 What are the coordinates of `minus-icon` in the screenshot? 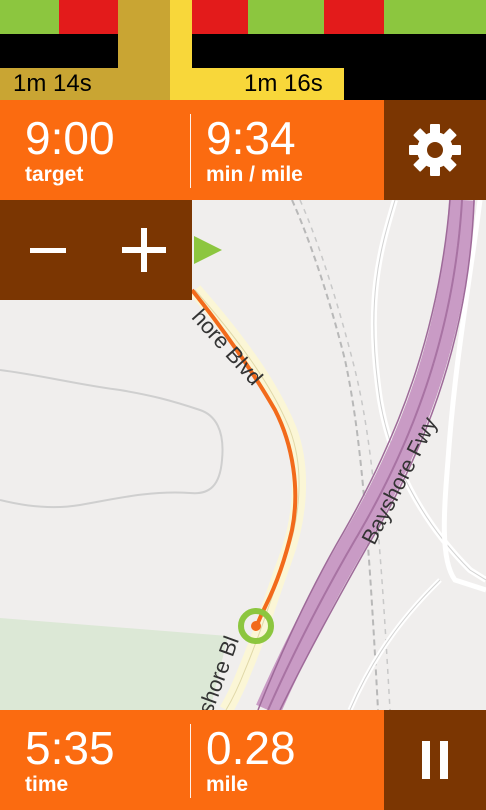 It's located at (48, 250).